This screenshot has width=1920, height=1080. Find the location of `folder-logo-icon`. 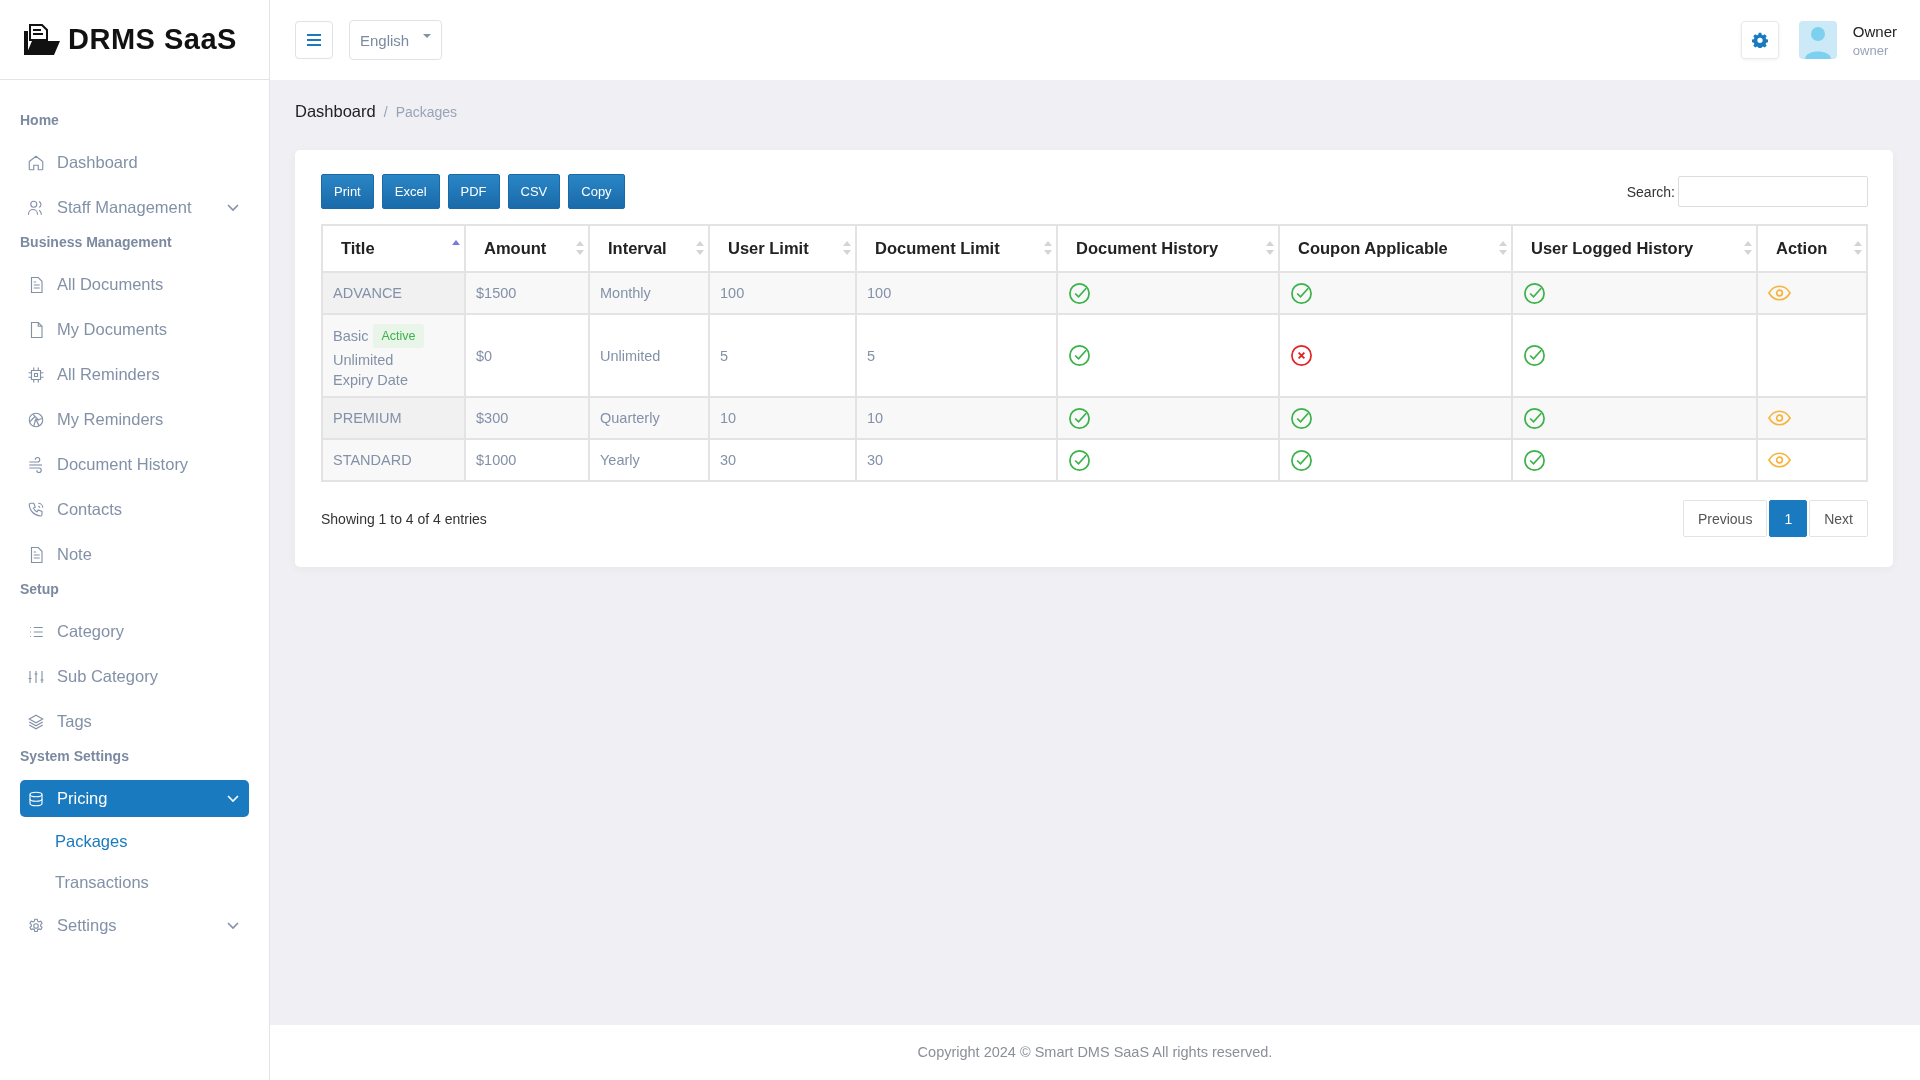

folder-logo-icon is located at coordinates (42, 39).